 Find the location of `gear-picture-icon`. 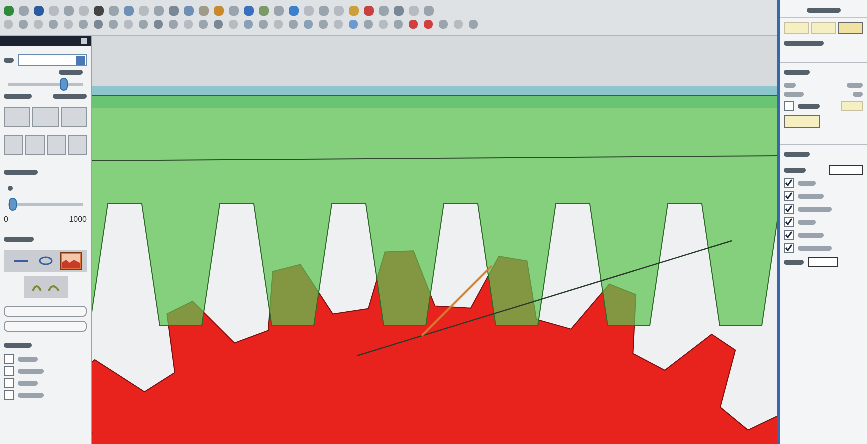

gear-picture-icon is located at coordinates (71, 261).